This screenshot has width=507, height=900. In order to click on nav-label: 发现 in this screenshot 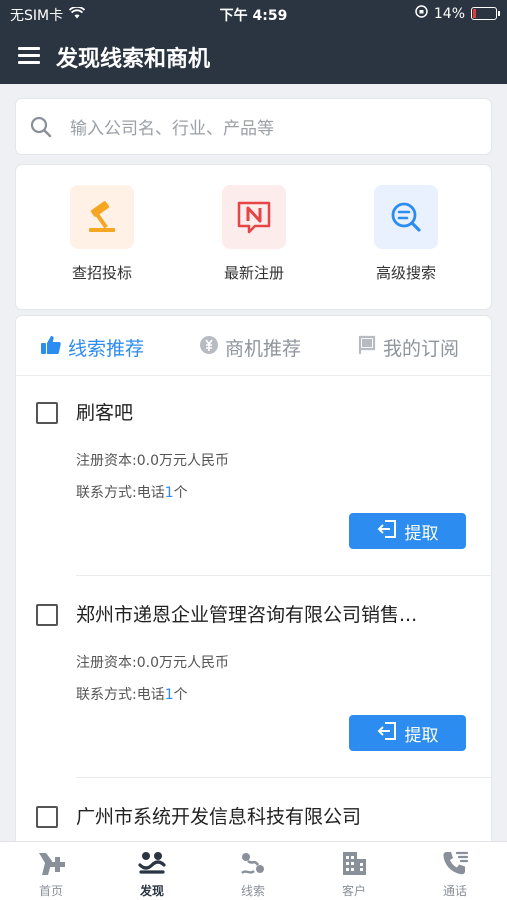, I will do `click(151, 891)`.